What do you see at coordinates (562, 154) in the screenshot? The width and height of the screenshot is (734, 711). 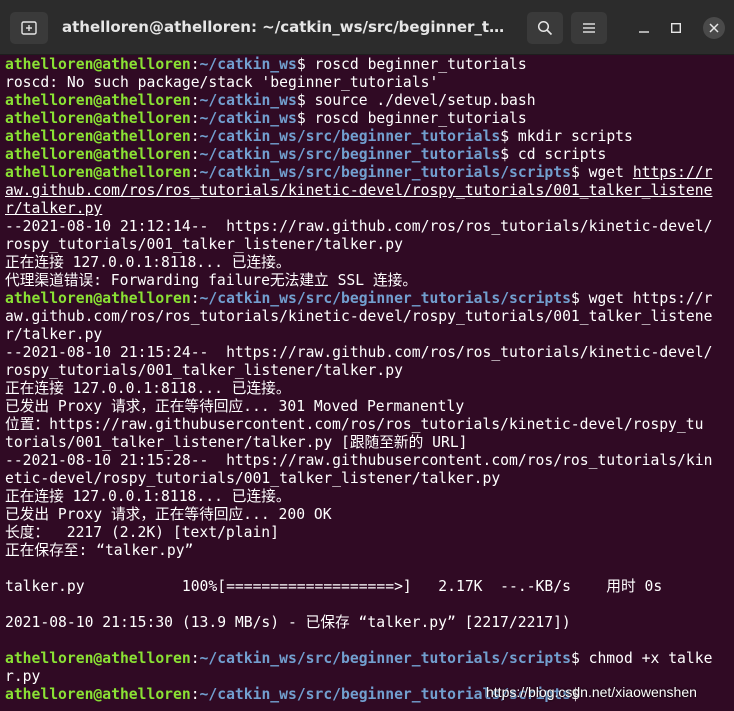 I see `command-text: cd scripts` at bounding box center [562, 154].